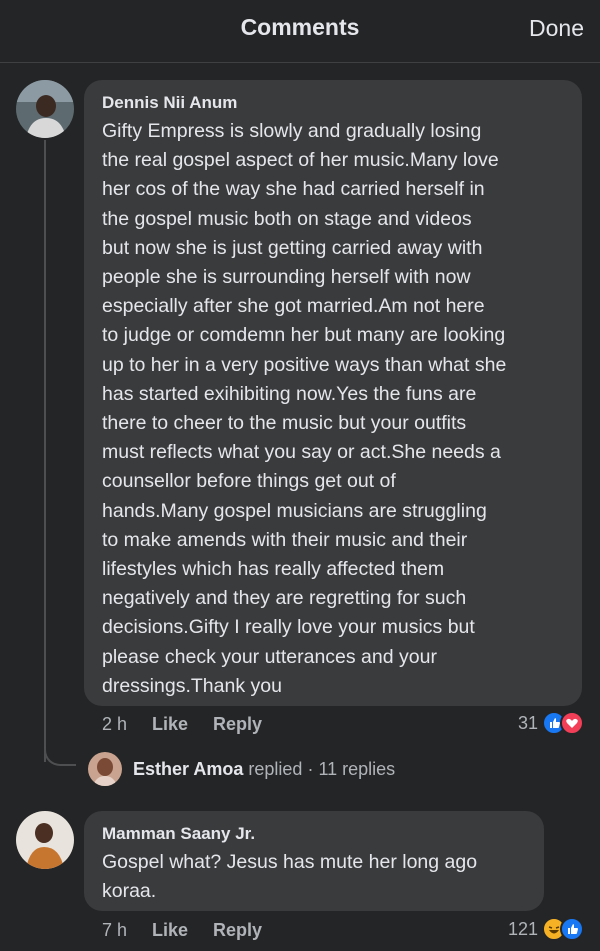 This screenshot has height=951, width=600. What do you see at coordinates (546, 929) in the screenshot?
I see `reaction-summary: 121` at bounding box center [546, 929].